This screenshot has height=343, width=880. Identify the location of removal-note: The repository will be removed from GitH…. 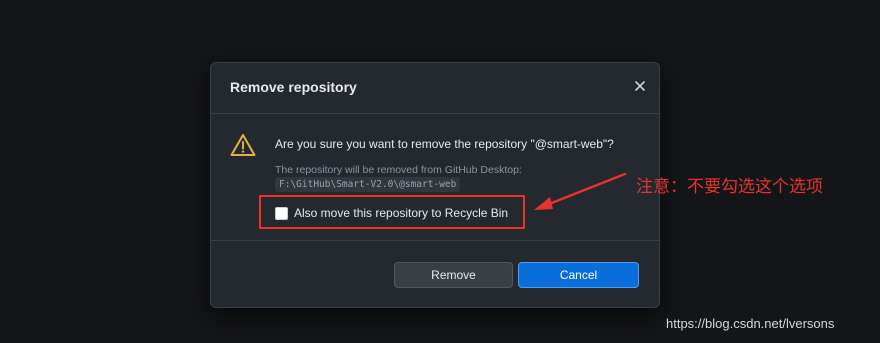
(398, 170).